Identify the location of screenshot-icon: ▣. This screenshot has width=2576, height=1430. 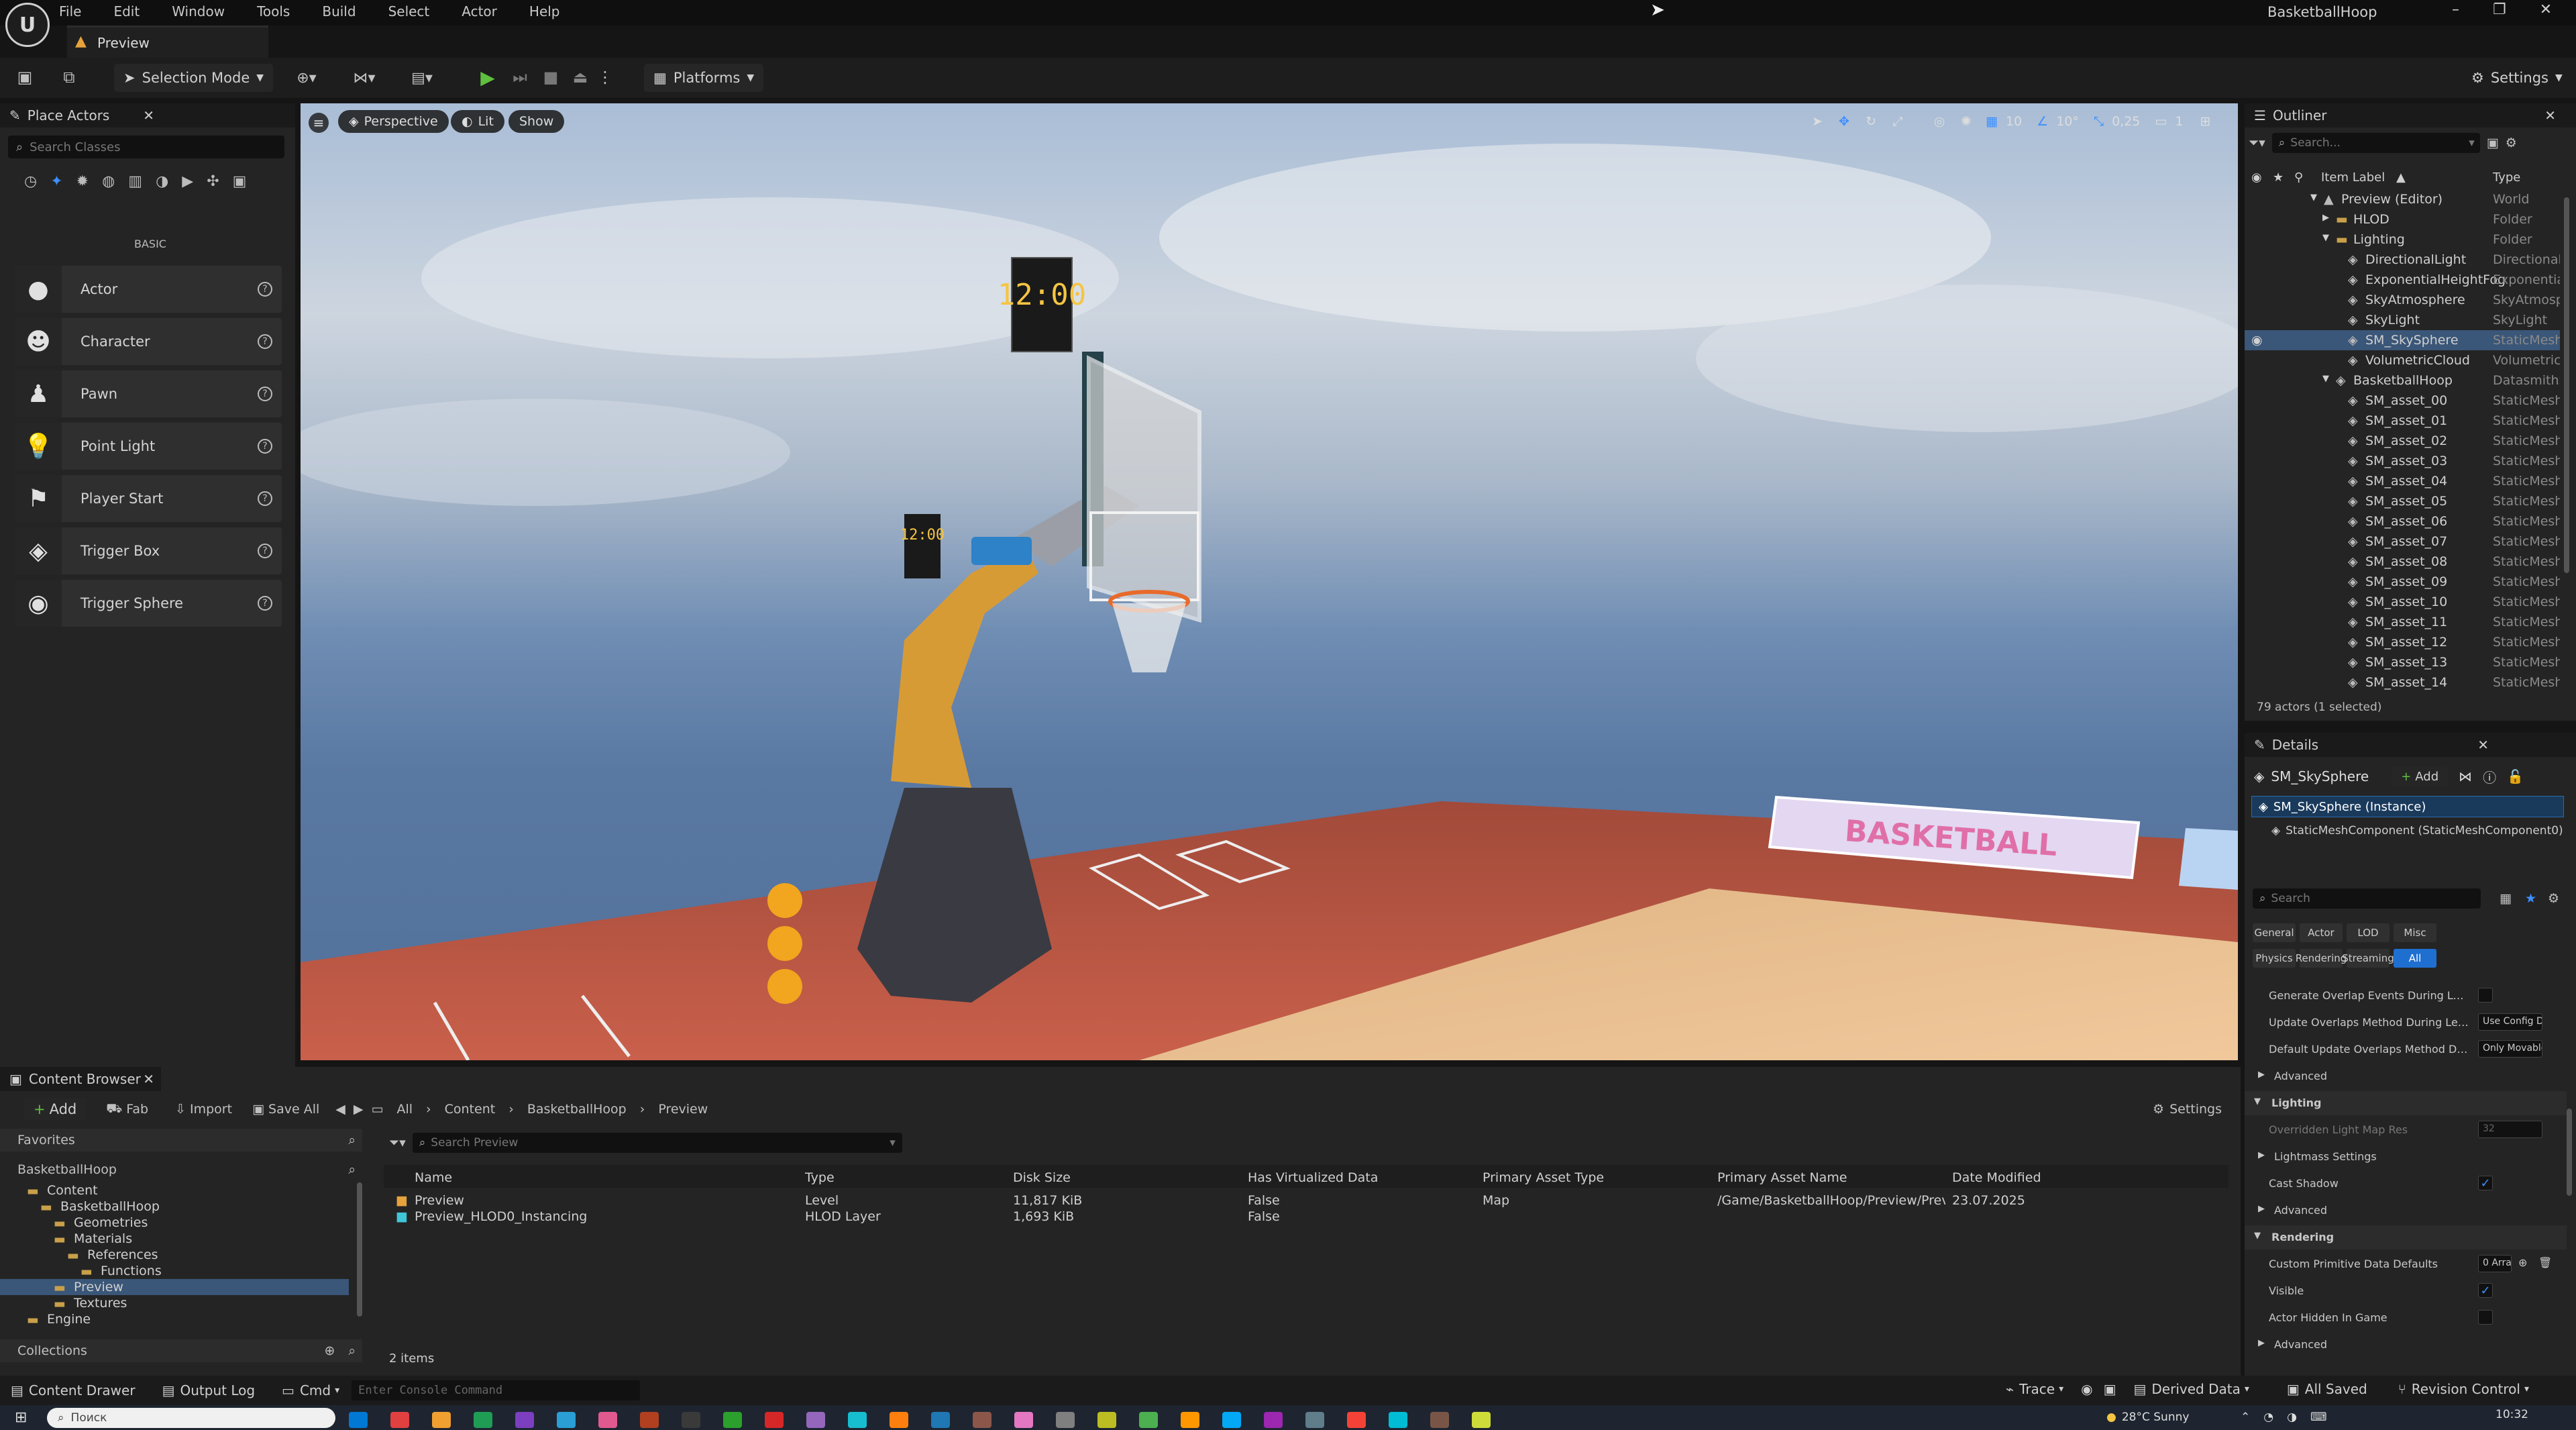
(2110, 1389).